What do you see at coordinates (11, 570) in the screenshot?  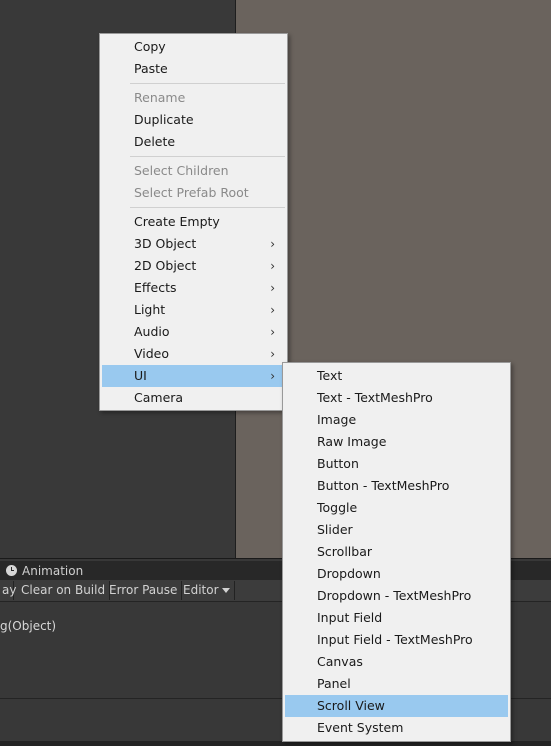 I see `clock-icon` at bounding box center [11, 570].